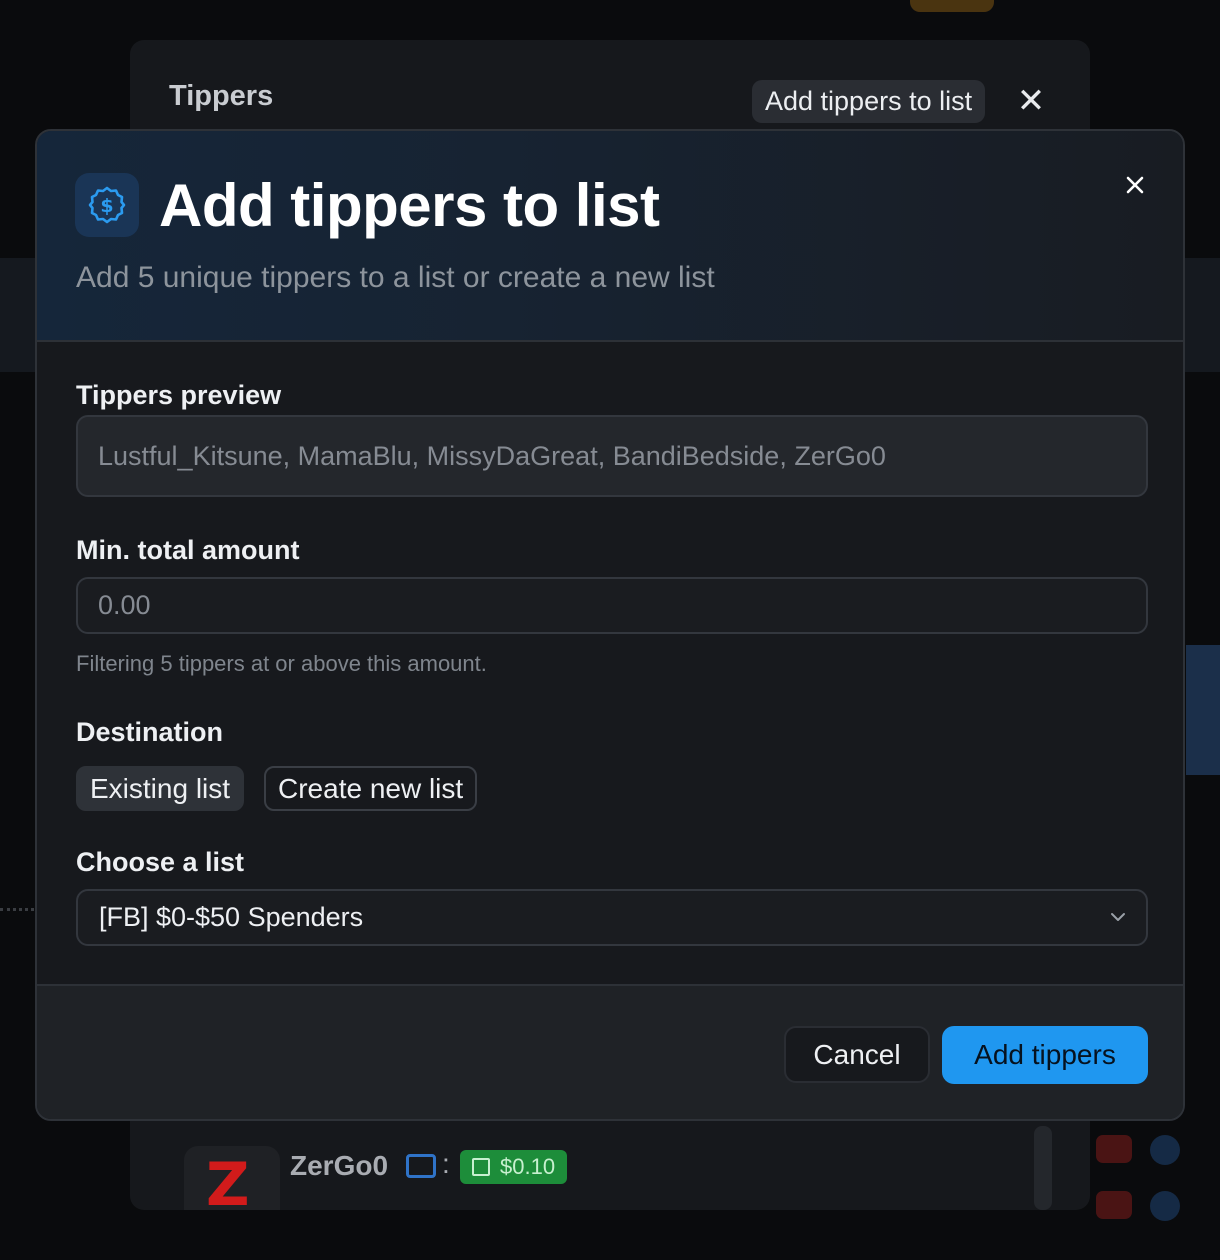  What do you see at coordinates (160, 862) in the screenshot?
I see `choose-list-label: Choose a list` at bounding box center [160, 862].